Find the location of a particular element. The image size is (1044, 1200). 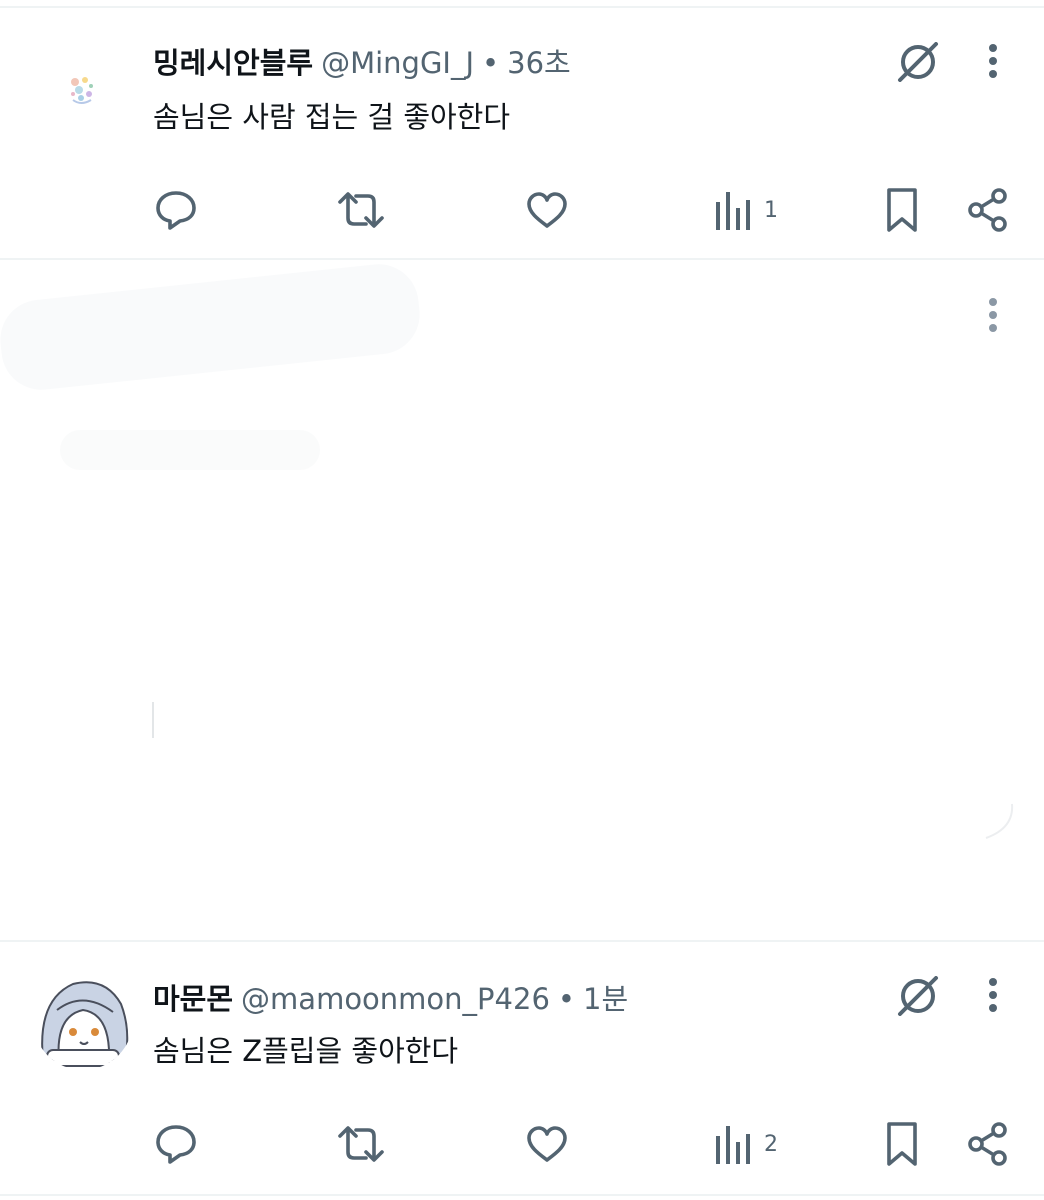

timestamp: 1분 is located at coordinates (605, 997).